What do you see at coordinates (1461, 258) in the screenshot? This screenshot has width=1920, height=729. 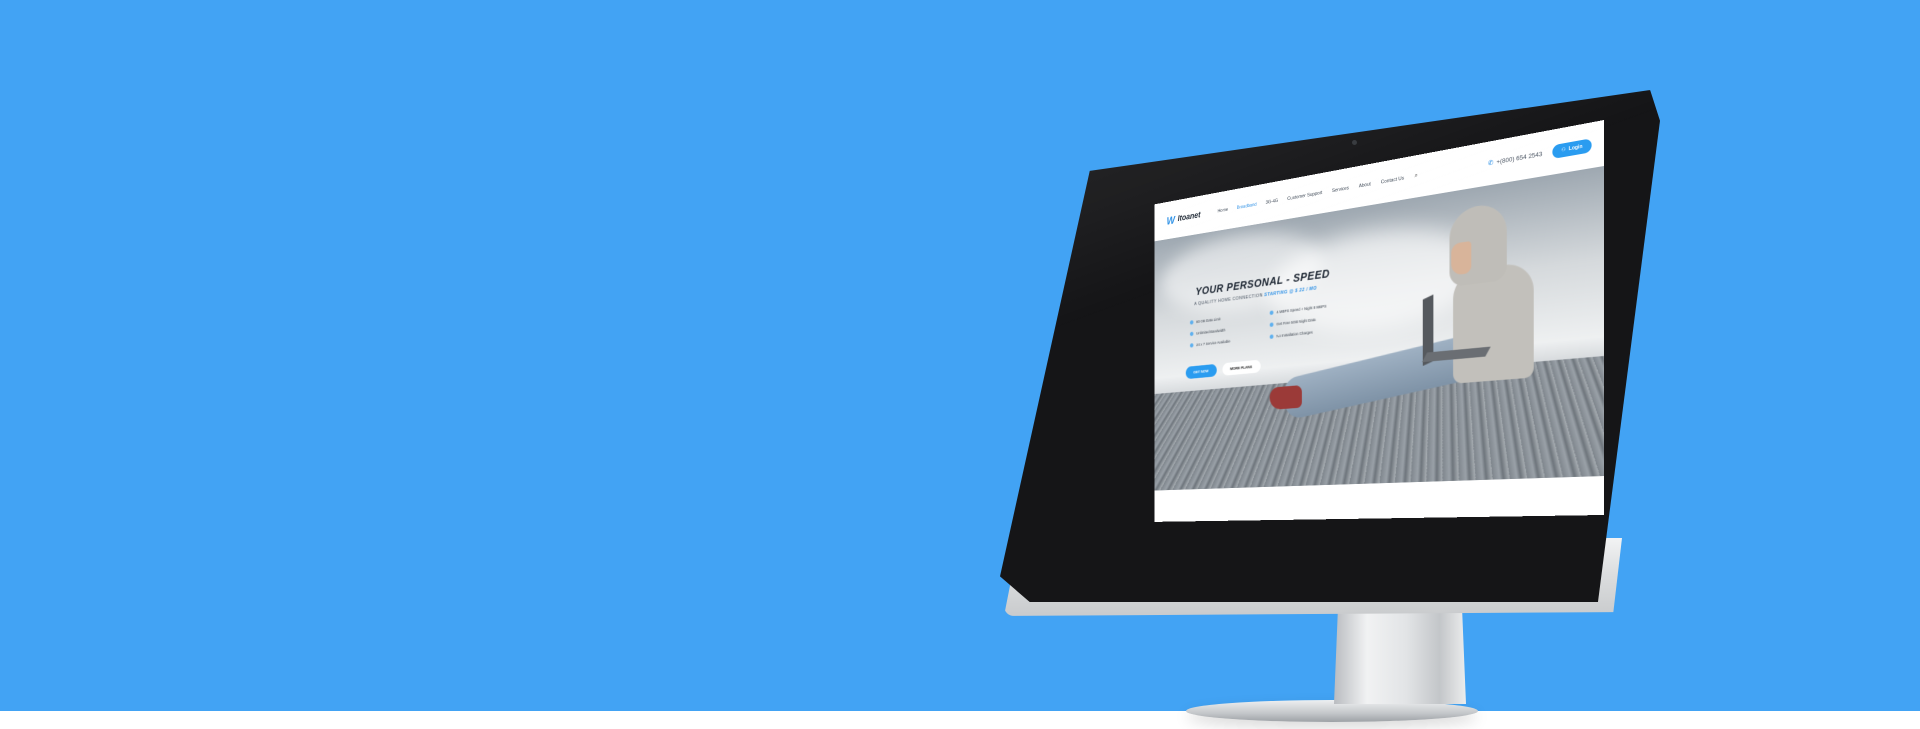 I see `person-face` at bounding box center [1461, 258].